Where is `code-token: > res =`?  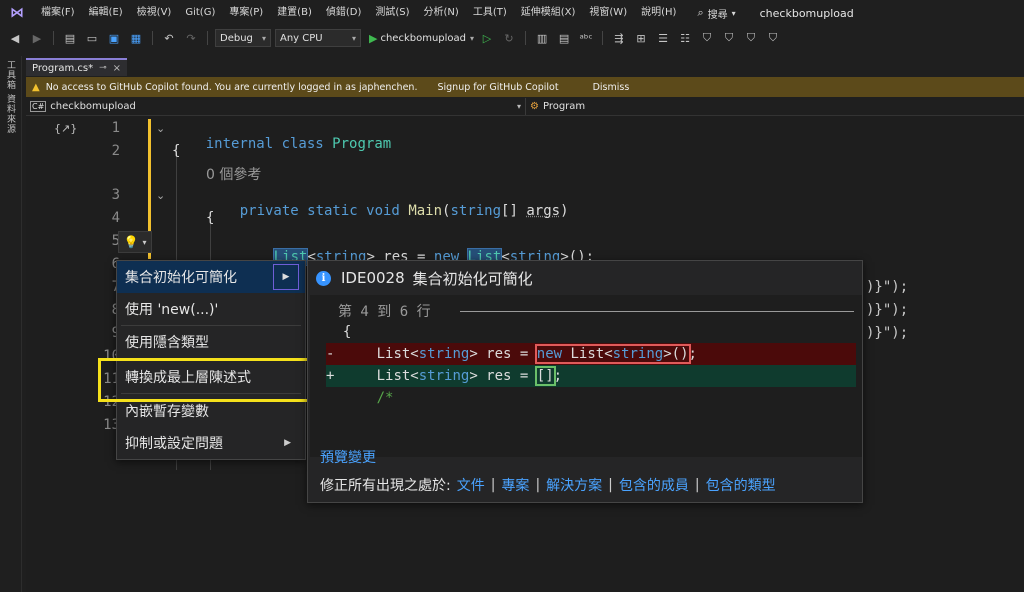 code-token: > res = is located at coordinates (503, 376).